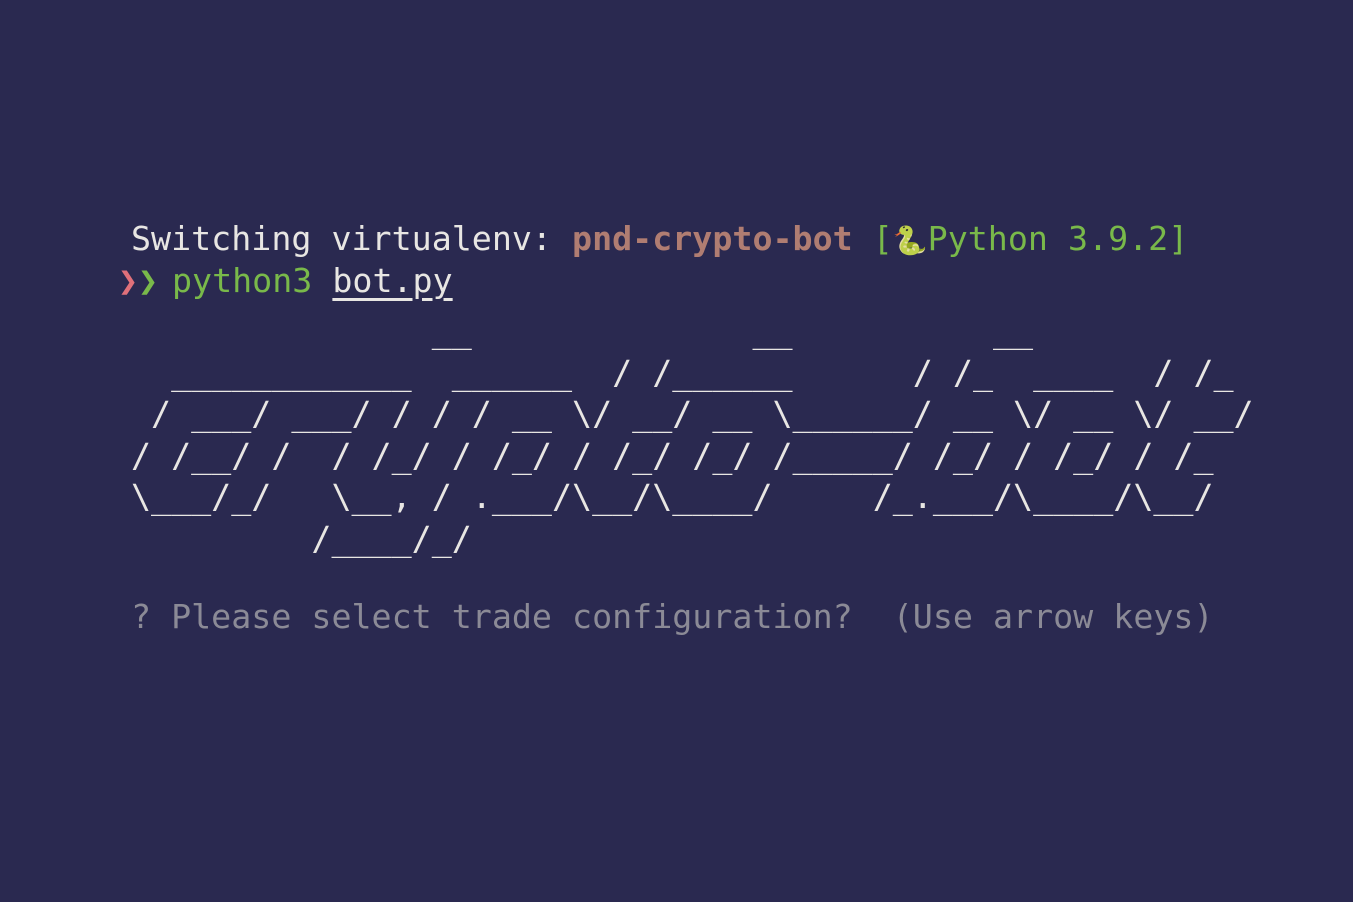 This screenshot has width=1353, height=902. What do you see at coordinates (1048, 238) in the screenshot?
I see `python-version: Python 3.9.2` at bounding box center [1048, 238].